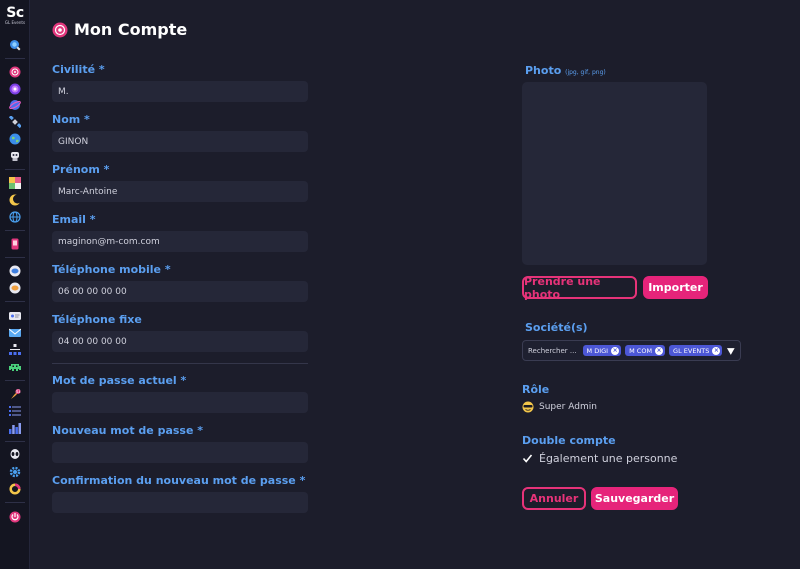 This screenshot has height=569, width=800. Describe the element at coordinates (15, 139) in the screenshot. I see `earth-icon` at that location.